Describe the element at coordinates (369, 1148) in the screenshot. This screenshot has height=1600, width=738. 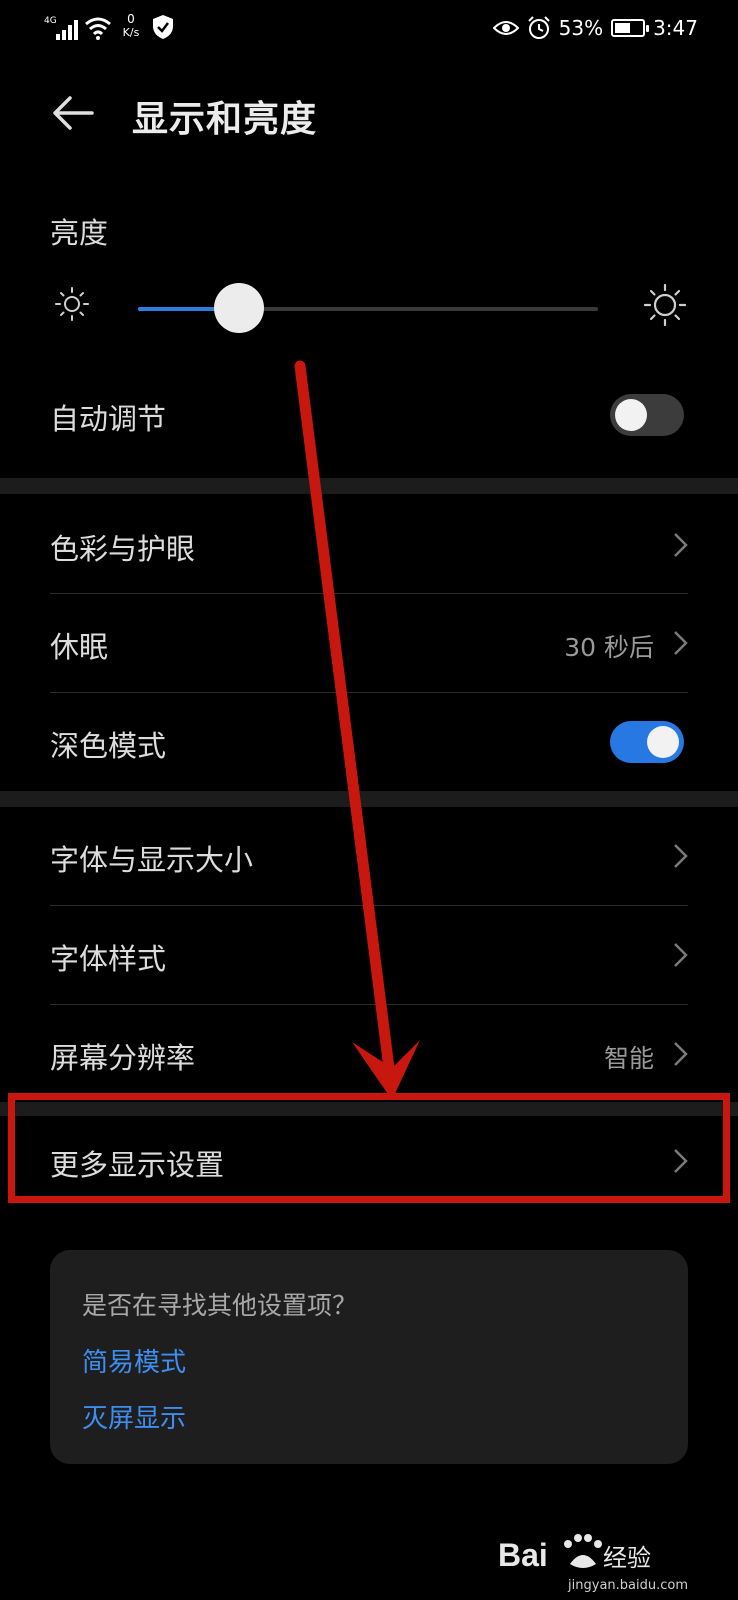
I see `highlight-box` at that location.